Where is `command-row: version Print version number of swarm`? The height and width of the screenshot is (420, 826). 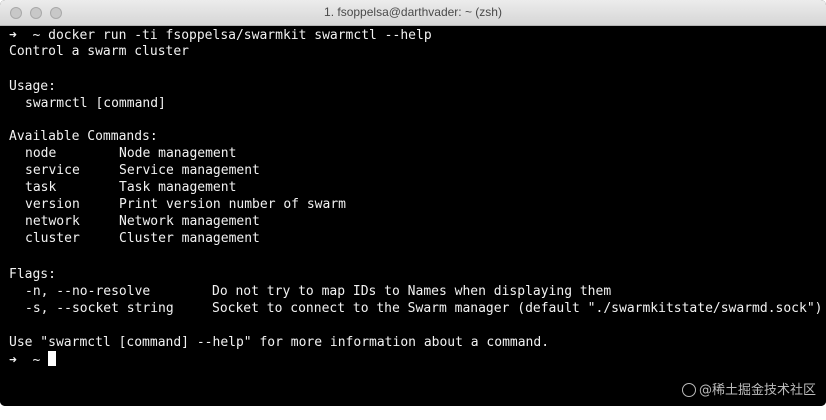
command-row: version Print version number of swarm is located at coordinates (185, 204).